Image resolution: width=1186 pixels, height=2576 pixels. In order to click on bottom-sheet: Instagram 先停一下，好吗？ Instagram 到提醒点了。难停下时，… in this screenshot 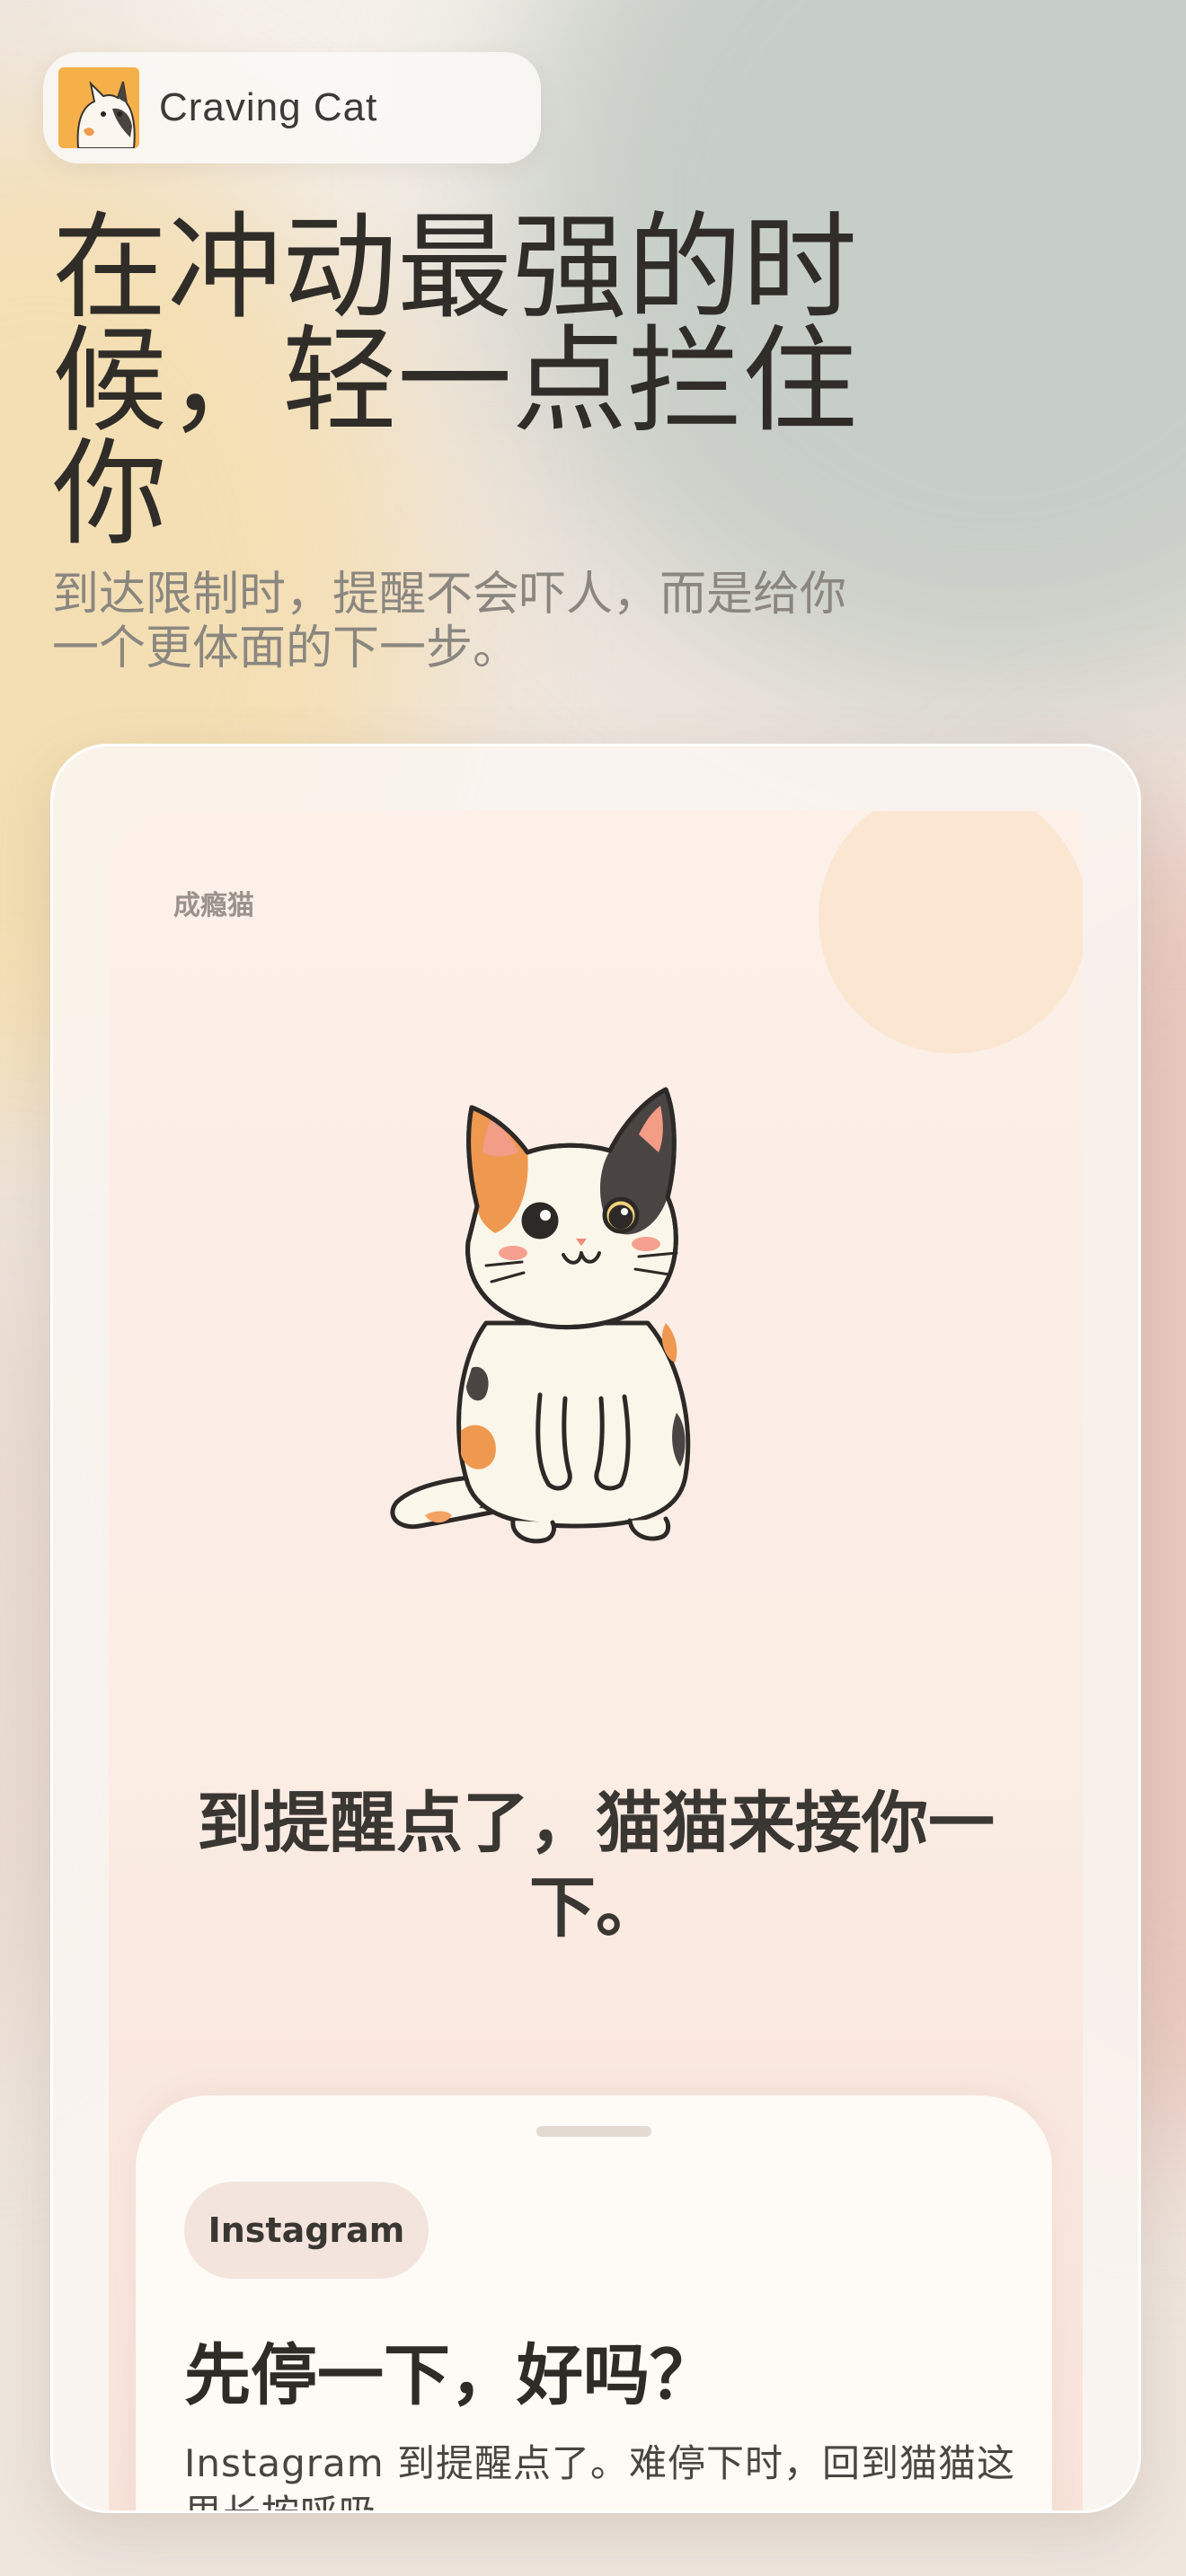, I will do `click(594, 2302)`.